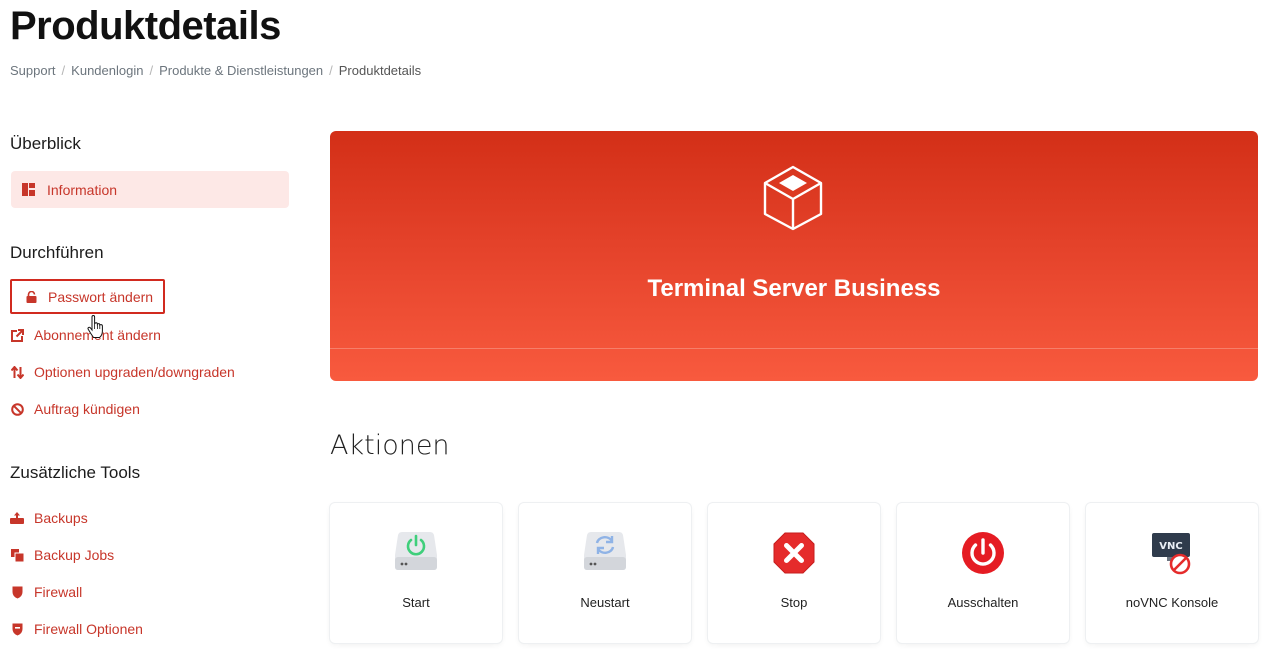  I want to click on stop-octagon-icon, so click(794, 553).